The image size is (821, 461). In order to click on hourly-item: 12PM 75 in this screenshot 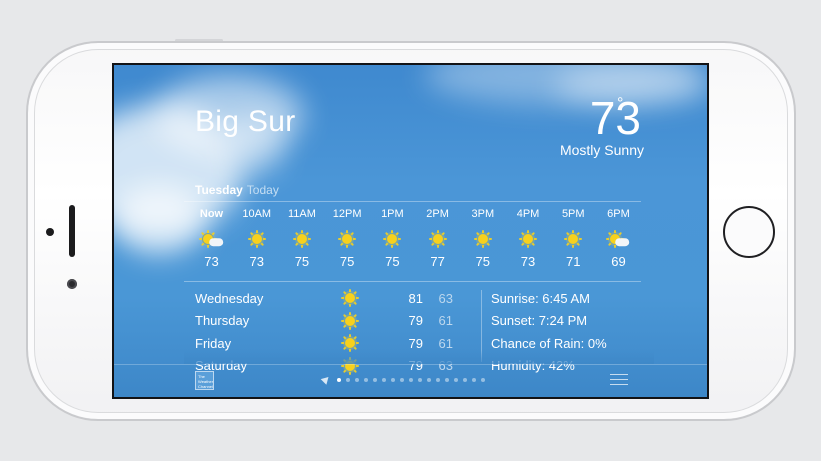, I will do `click(347, 238)`.